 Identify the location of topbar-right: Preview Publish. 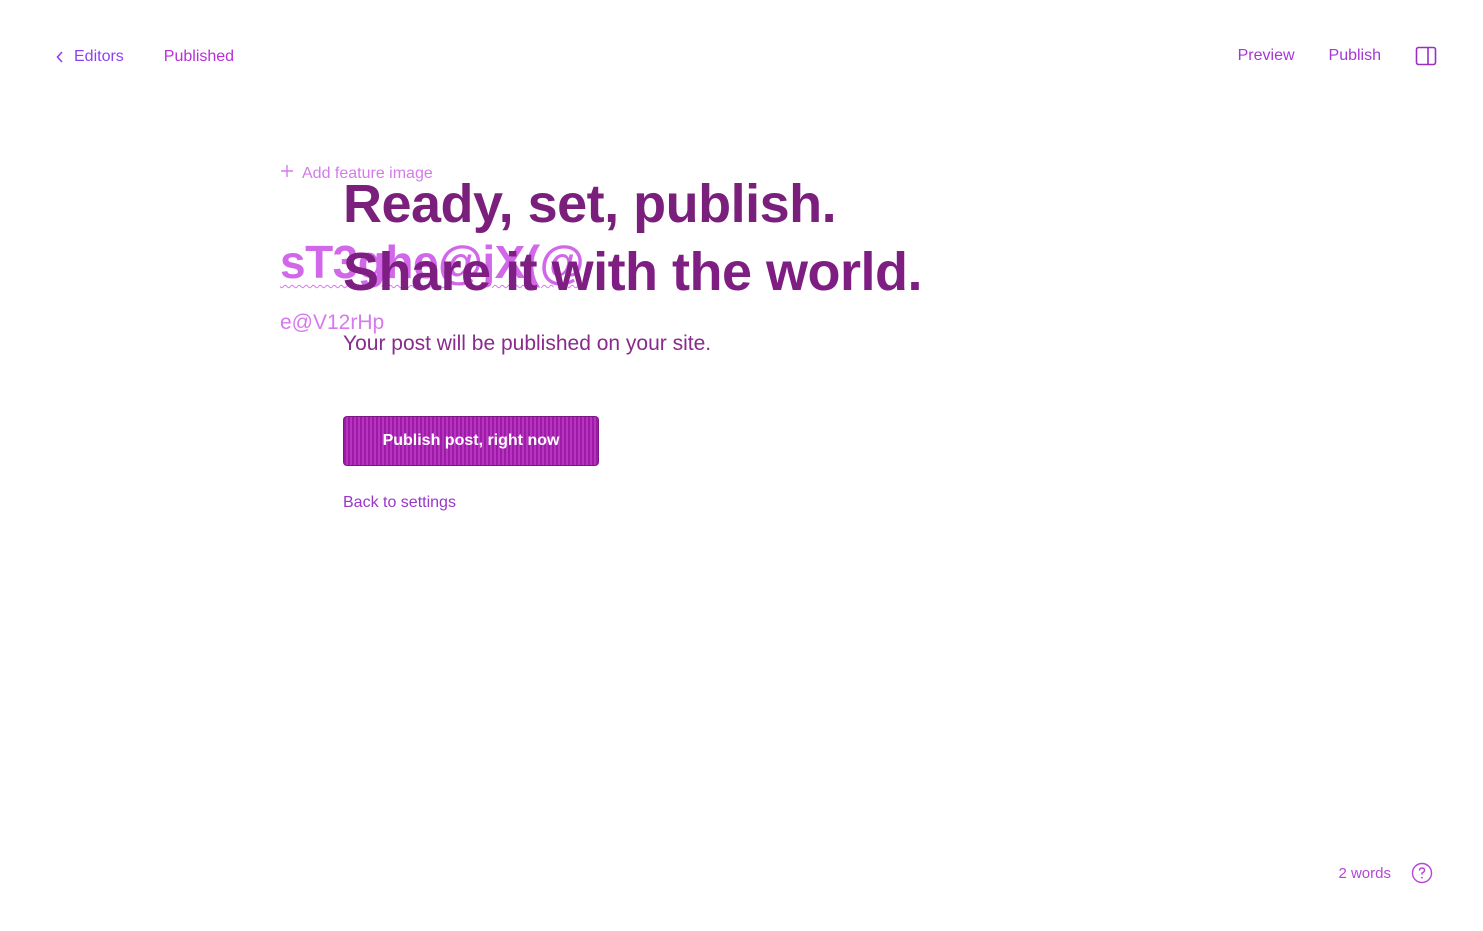
(1337, 56).